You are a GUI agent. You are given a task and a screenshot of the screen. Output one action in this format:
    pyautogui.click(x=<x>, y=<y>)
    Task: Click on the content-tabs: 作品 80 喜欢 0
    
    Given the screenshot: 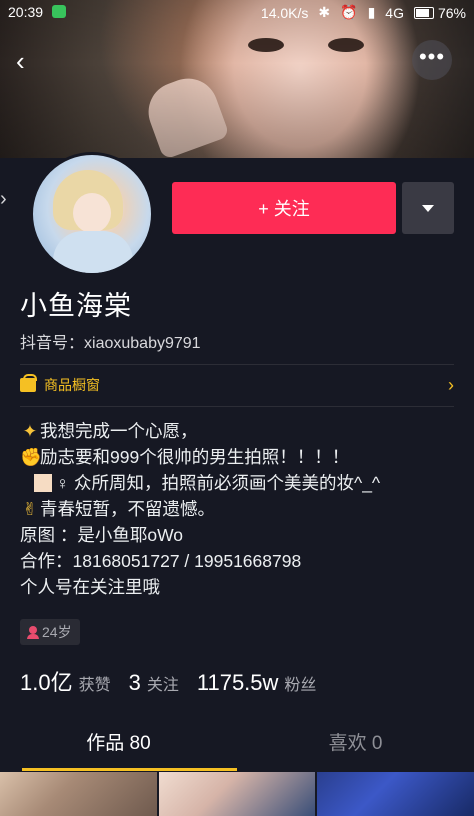 What is the action you would take?
    pyautogui.click(x=237, y=746)
    